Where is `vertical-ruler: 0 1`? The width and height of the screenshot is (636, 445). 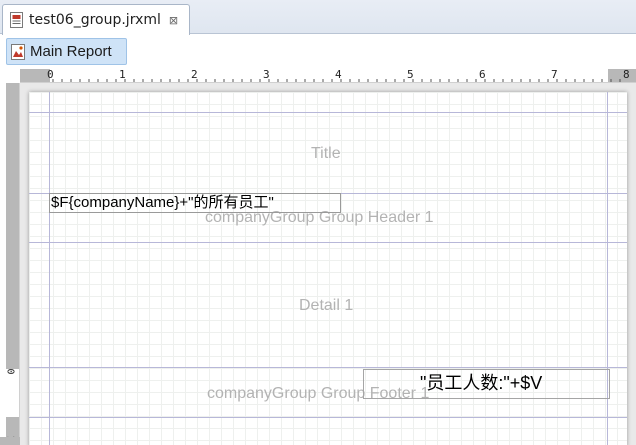 vertical-ruler: 0 1 is located at coordinates (10, 264).